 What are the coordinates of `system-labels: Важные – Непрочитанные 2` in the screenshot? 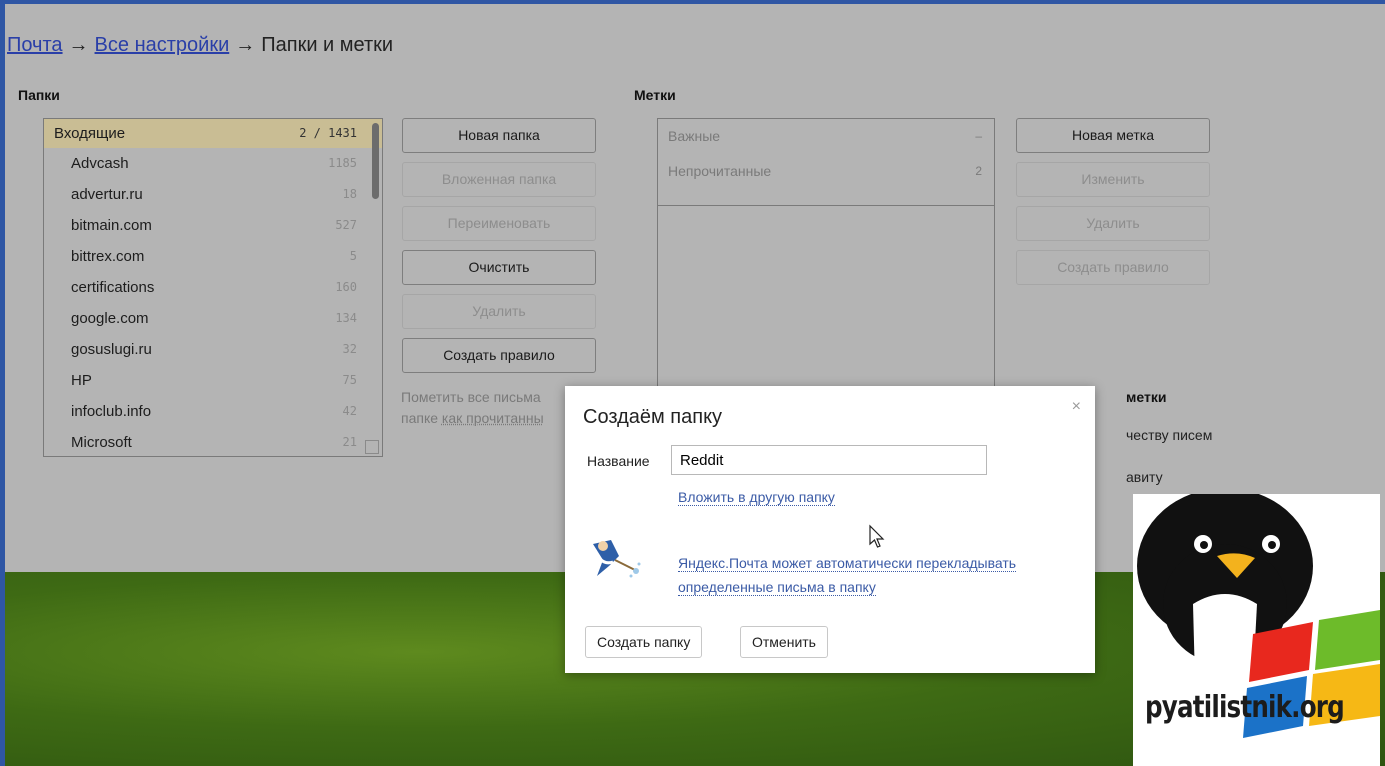 It's located at (826, 162).